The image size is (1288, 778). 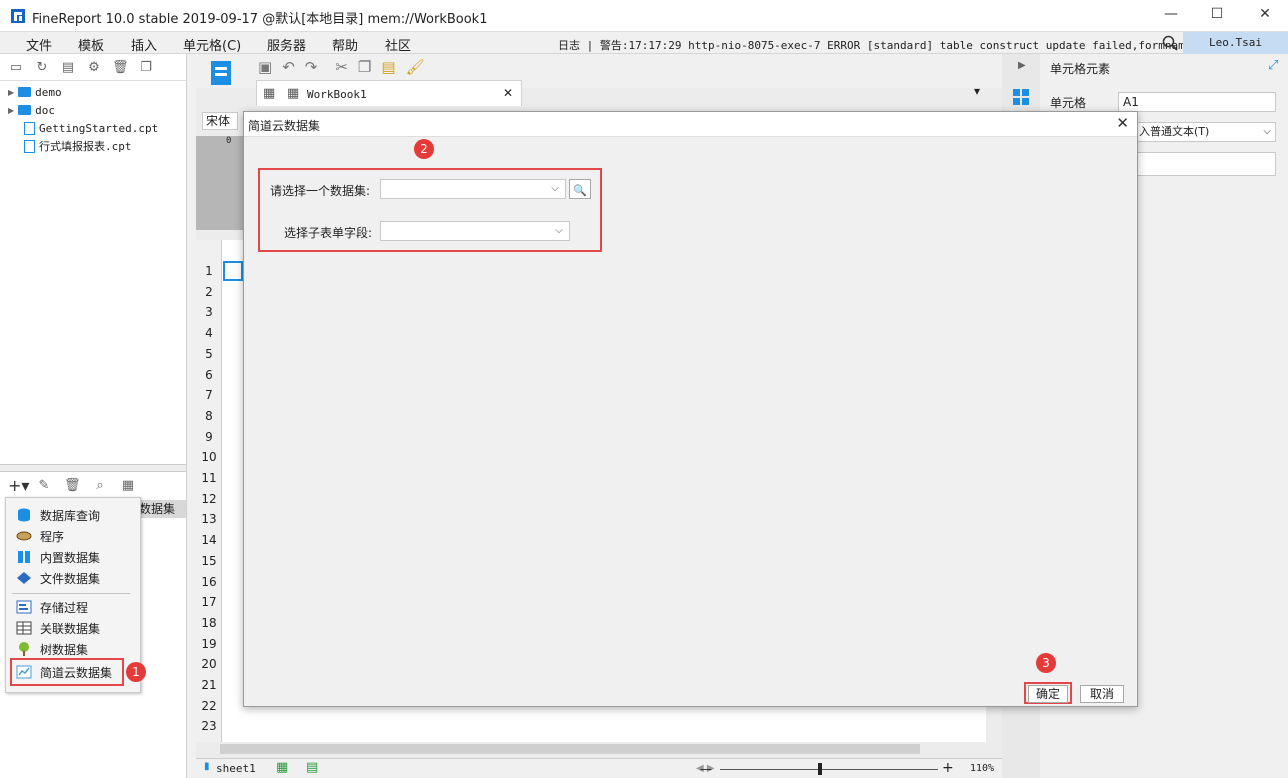 What do you see at coordinates (128, 486) in the screenshot?
I see `server-dataset-icon: ▦` at bounding box center [128, 486].